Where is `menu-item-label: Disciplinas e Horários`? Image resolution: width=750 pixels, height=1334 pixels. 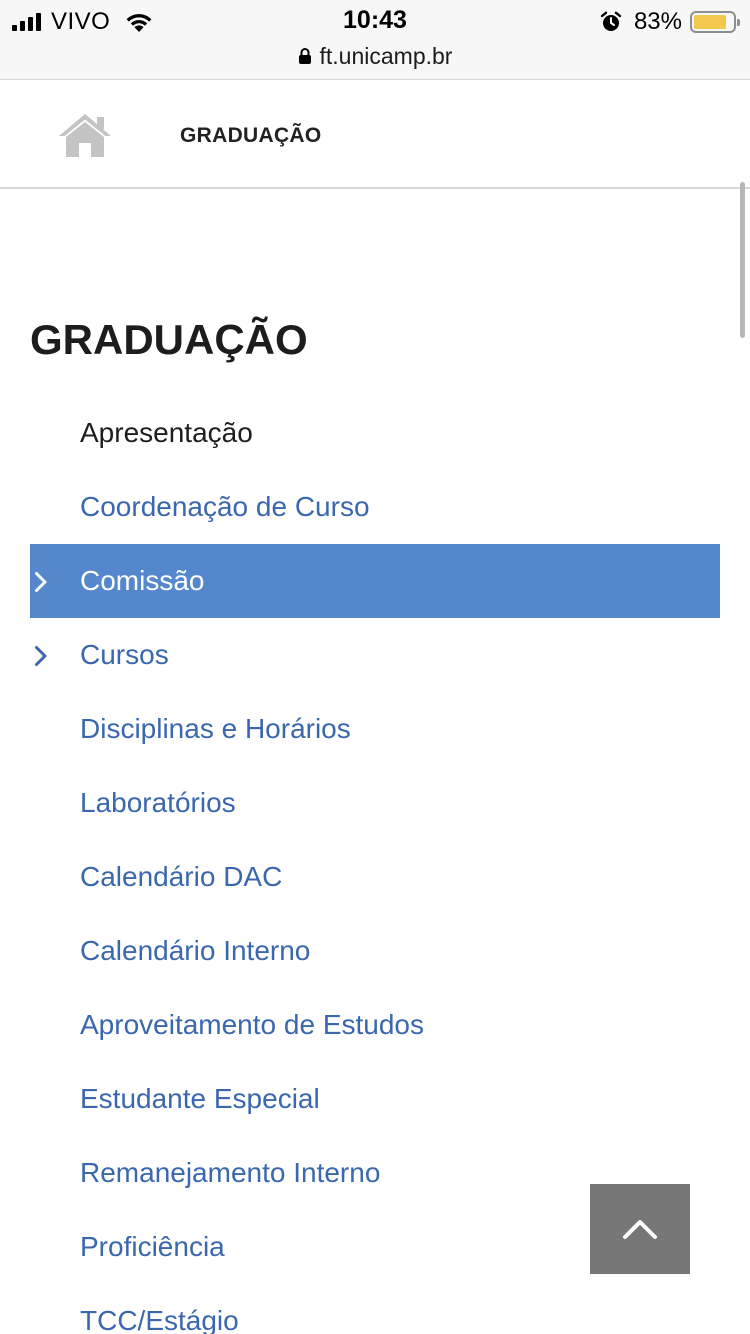
menu-item-label: Disciplinas e Horários is located at coordinates (215, 728).